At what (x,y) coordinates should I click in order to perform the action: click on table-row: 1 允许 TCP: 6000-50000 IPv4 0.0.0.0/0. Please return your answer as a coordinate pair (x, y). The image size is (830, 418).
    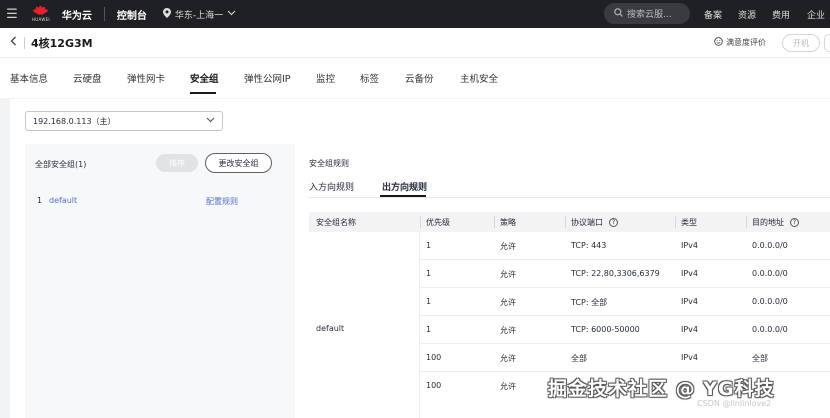
    Looking at the image, I should click on (625, 330).